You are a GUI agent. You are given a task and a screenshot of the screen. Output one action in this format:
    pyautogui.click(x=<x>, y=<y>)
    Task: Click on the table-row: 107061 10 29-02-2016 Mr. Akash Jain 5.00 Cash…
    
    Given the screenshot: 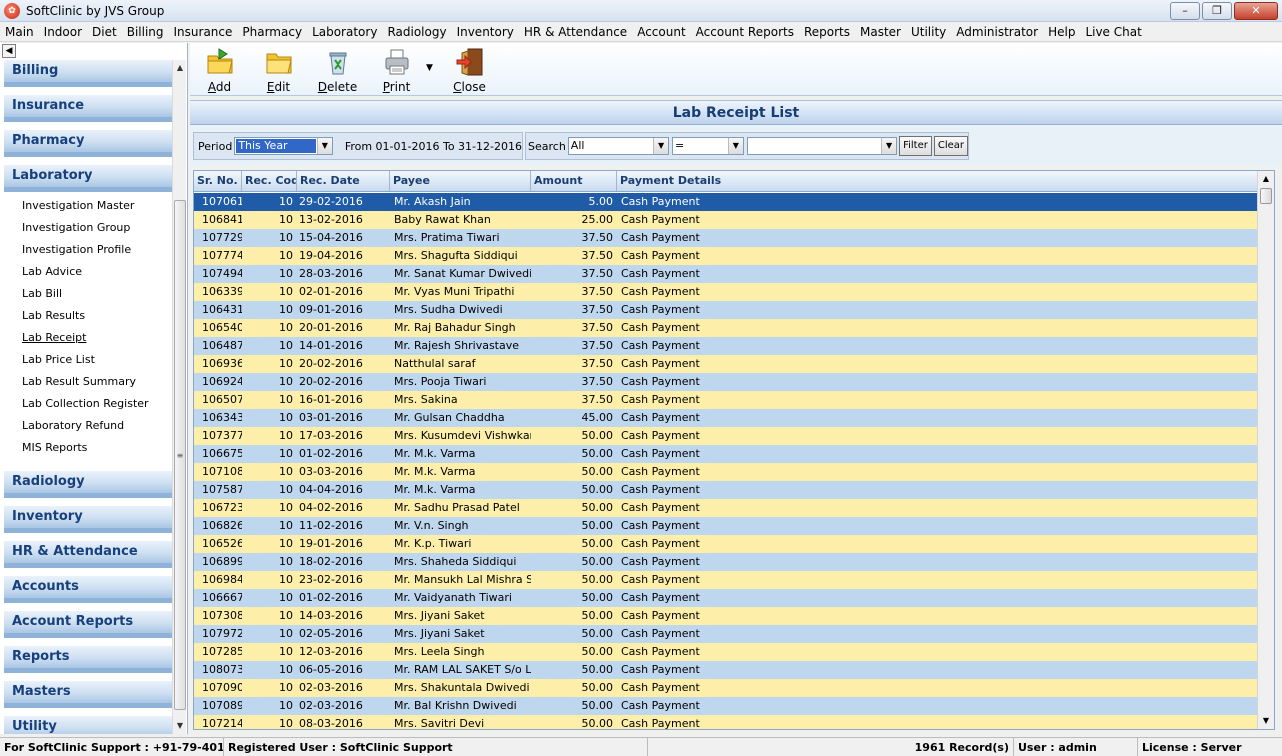 What is the action you would take?
    pyautogui.click(x=726, y=202)
    